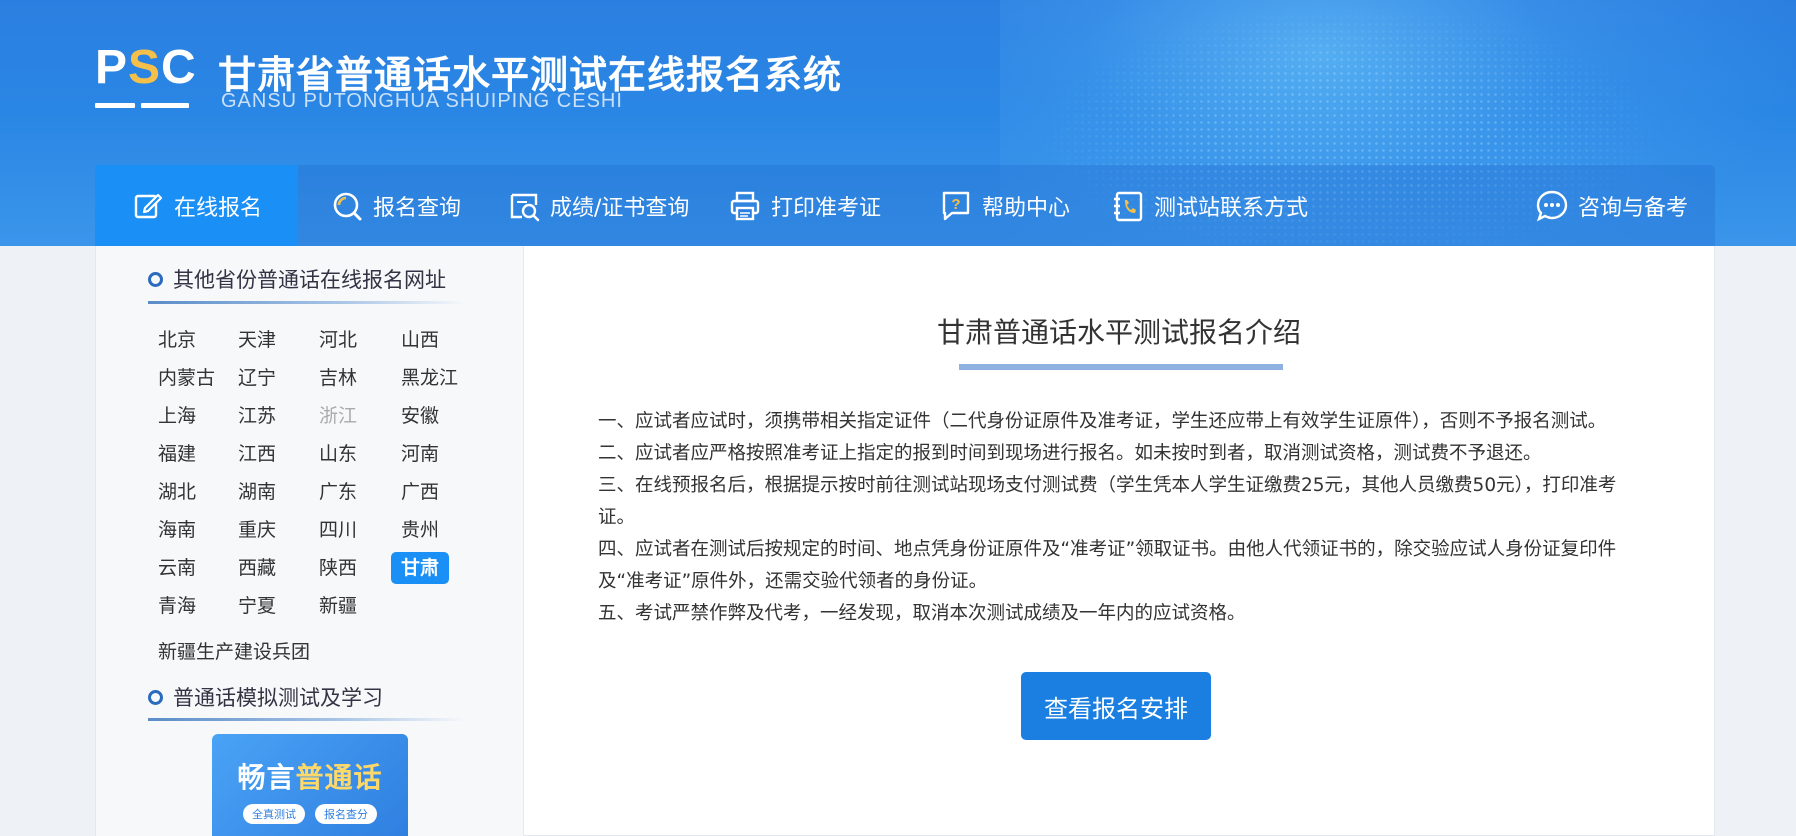  What do you see at coordinates (346, 814) in the screenshot?
I see `promo-tag: 报名查分` at bounding box center [346, 814].